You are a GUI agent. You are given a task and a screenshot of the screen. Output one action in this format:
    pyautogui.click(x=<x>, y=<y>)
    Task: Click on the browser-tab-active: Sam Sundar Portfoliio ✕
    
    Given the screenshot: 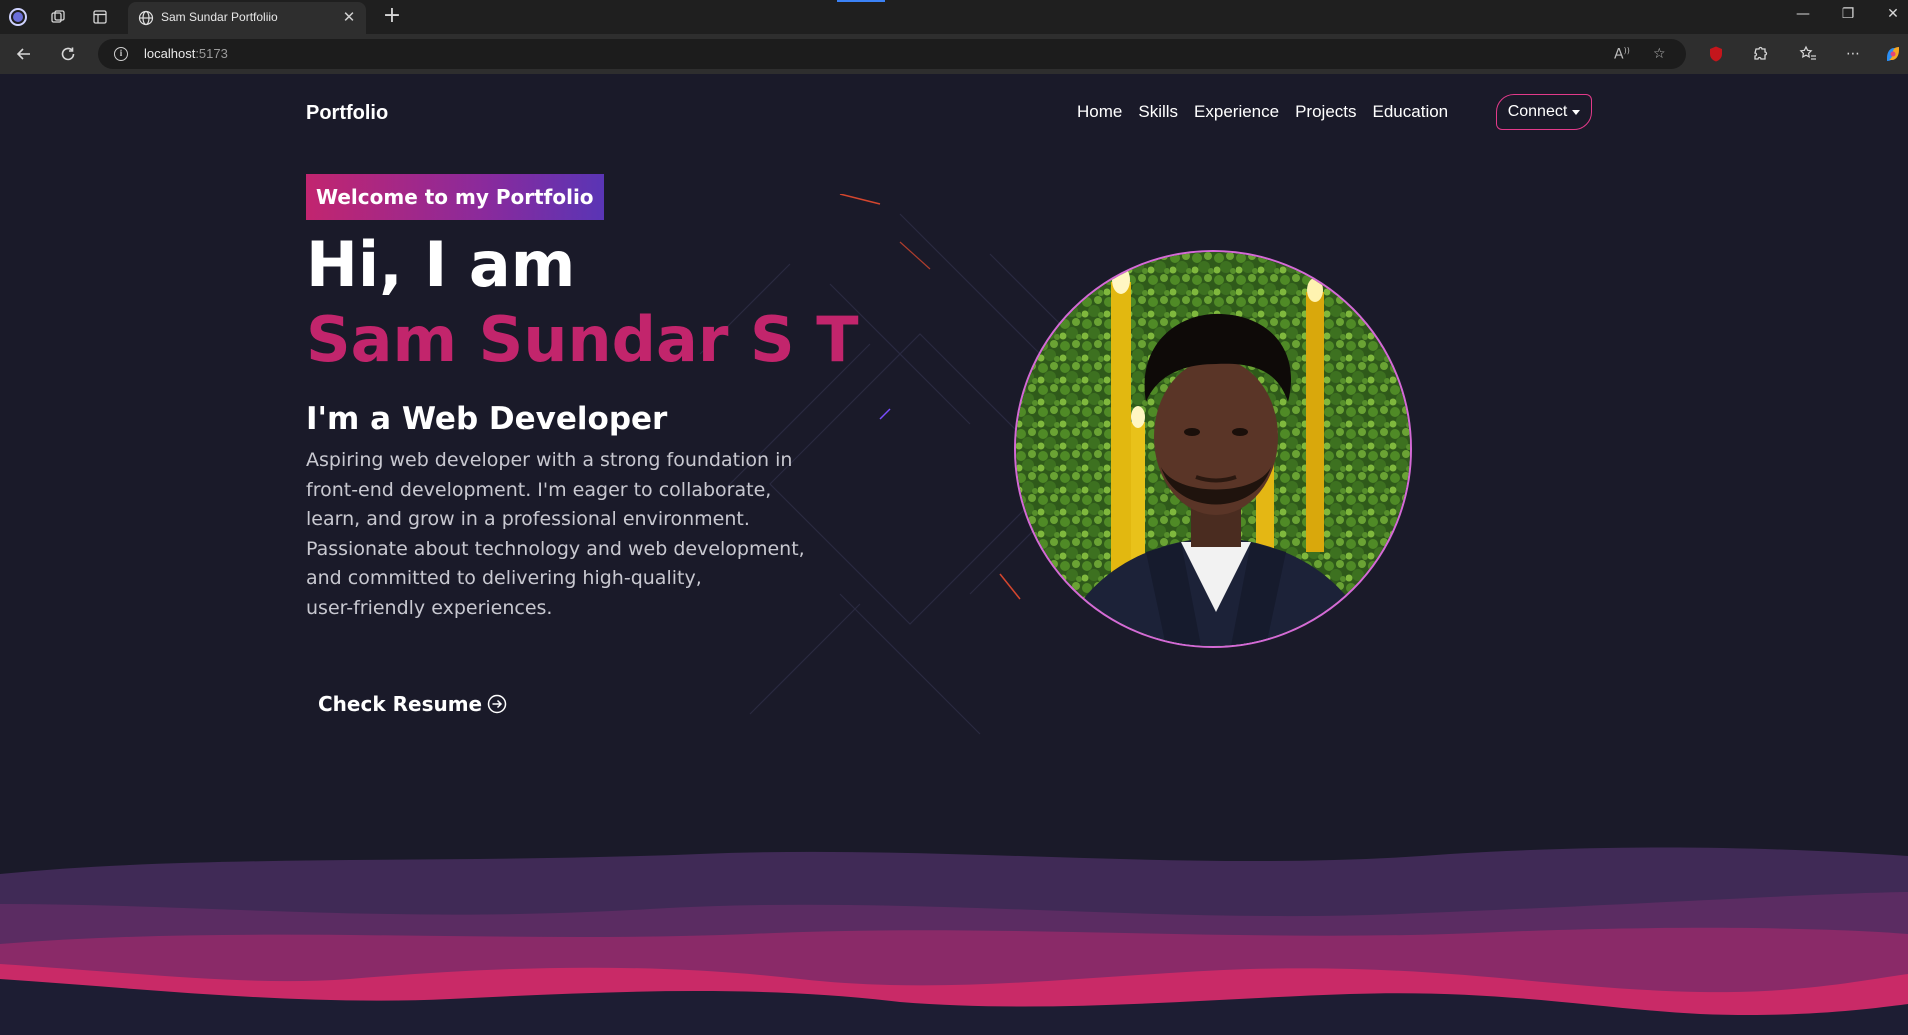 What is the action you would take?
    pyautogui.click(x=247, y=18)
    